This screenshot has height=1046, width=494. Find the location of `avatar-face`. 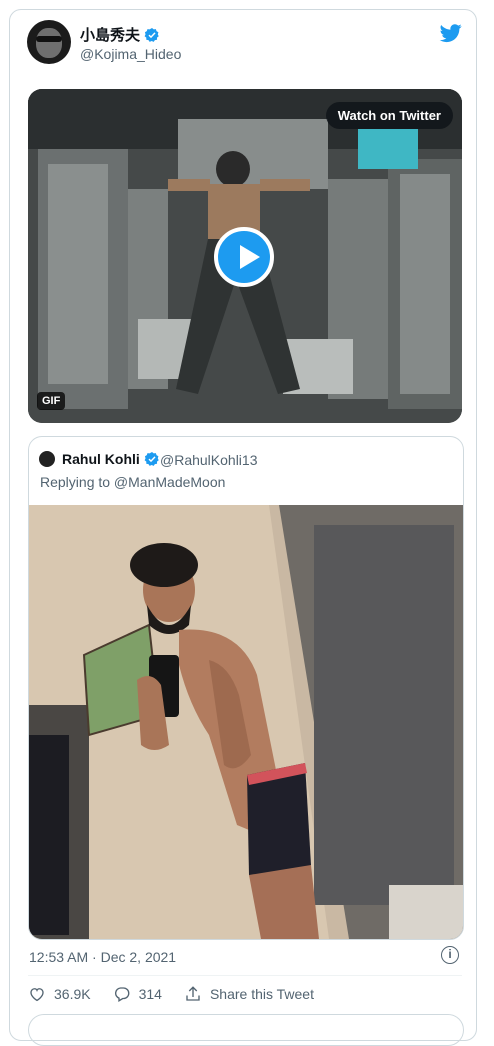

avatar-face is located at coordinates (49, 43).